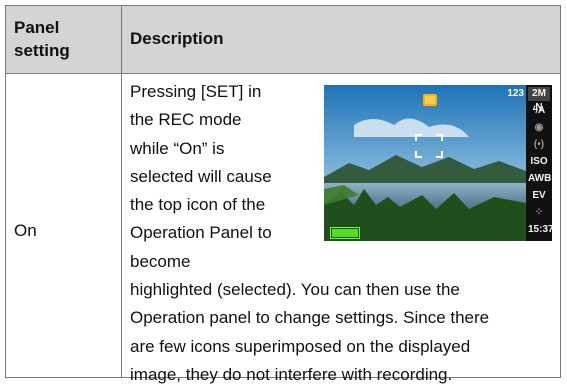 This screenshot has width=567, height=389. What do you see at coordinates (160, 261) in the screenshot?
I see `description-line: become` at bounding box center [160, 261].